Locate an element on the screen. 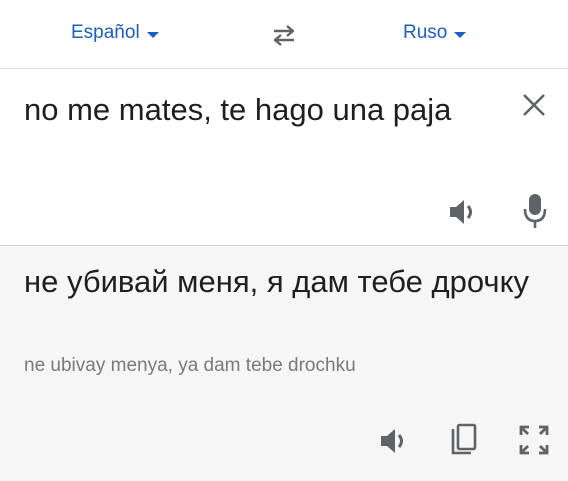 This screenshot has height=481, width=568. copy-icon is located at coordinates (464, 439).